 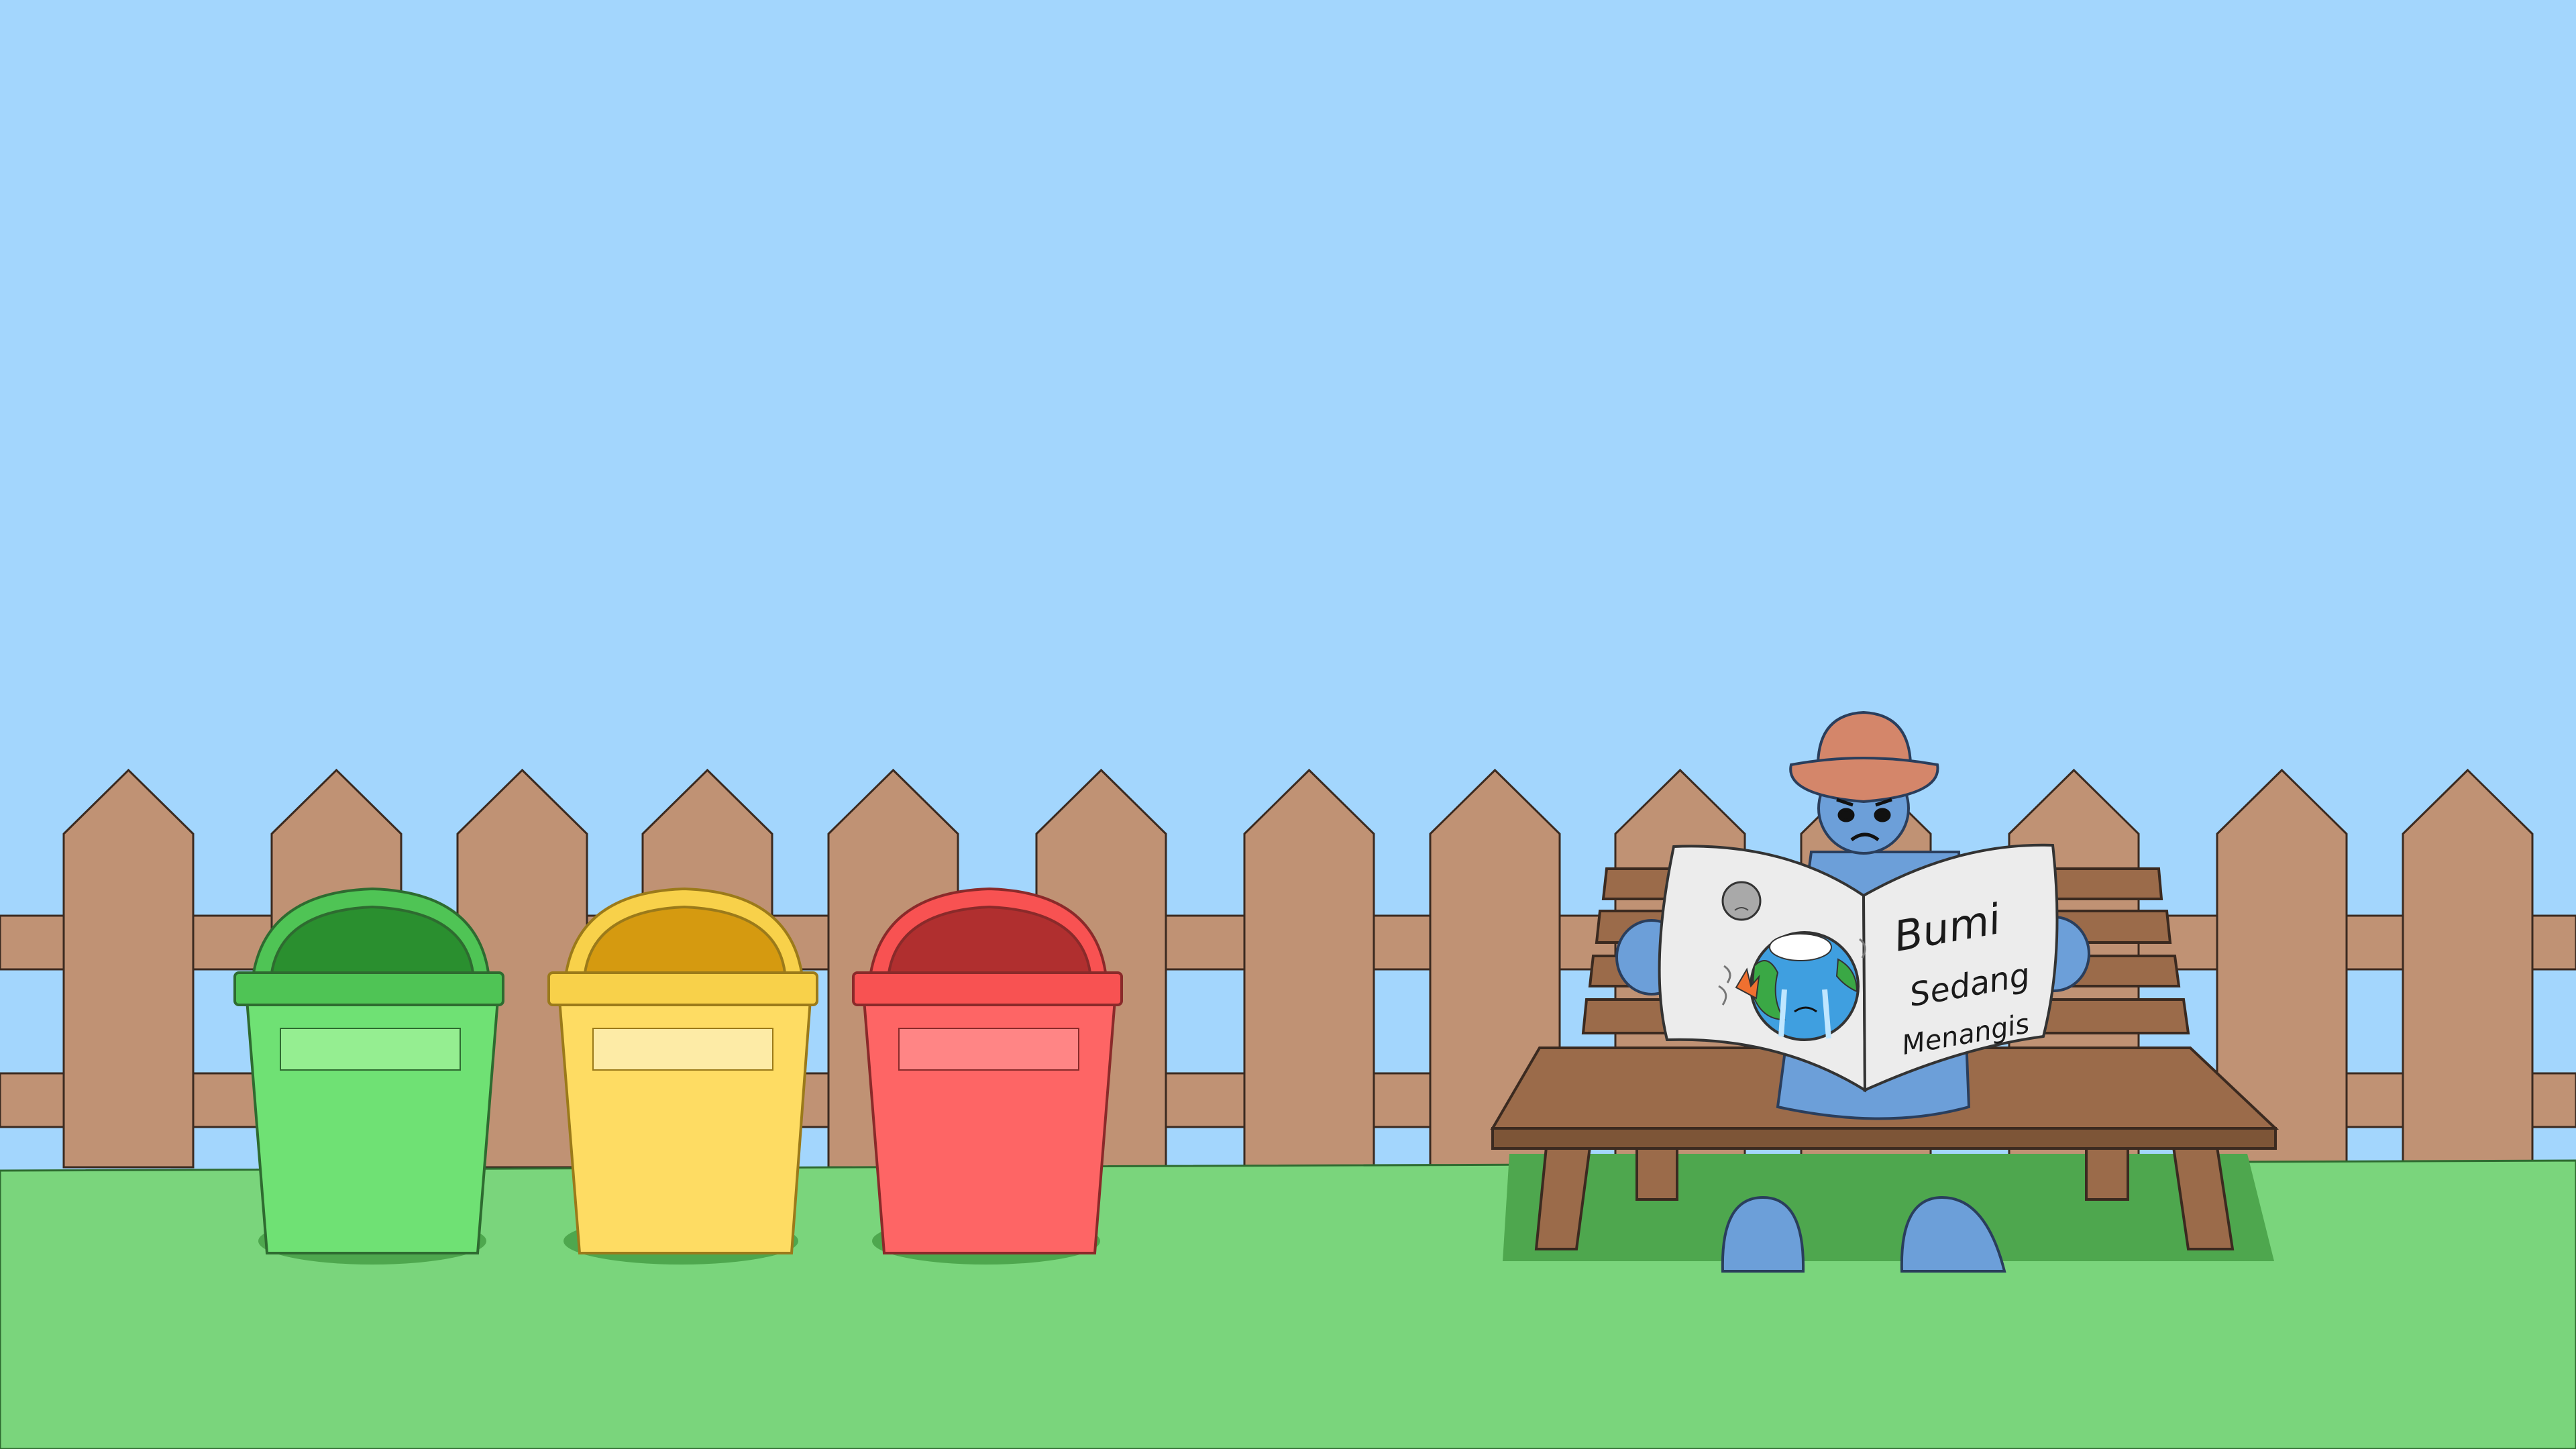 What do you see at coordinates (1846, 815) in the screenshot?
I see `eye-left` at bounding box center [1846, 815].